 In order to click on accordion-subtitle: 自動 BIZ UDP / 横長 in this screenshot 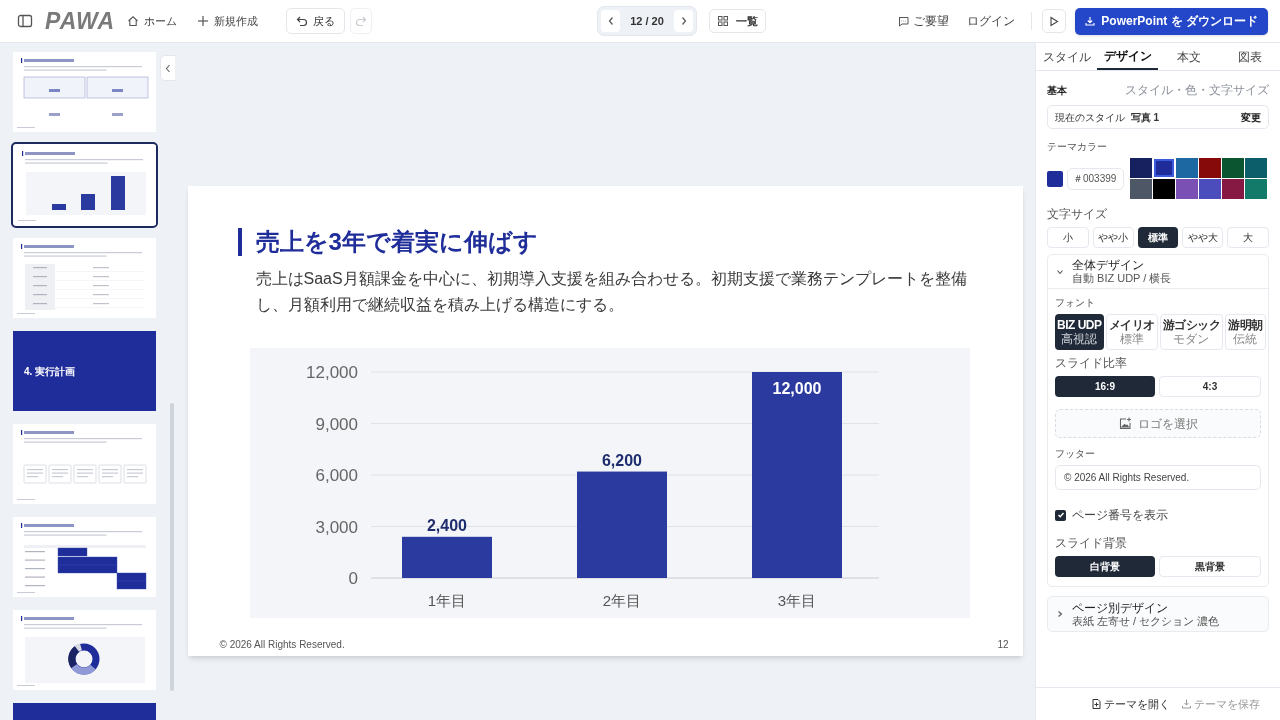, I will do `click(1122, 278)`.